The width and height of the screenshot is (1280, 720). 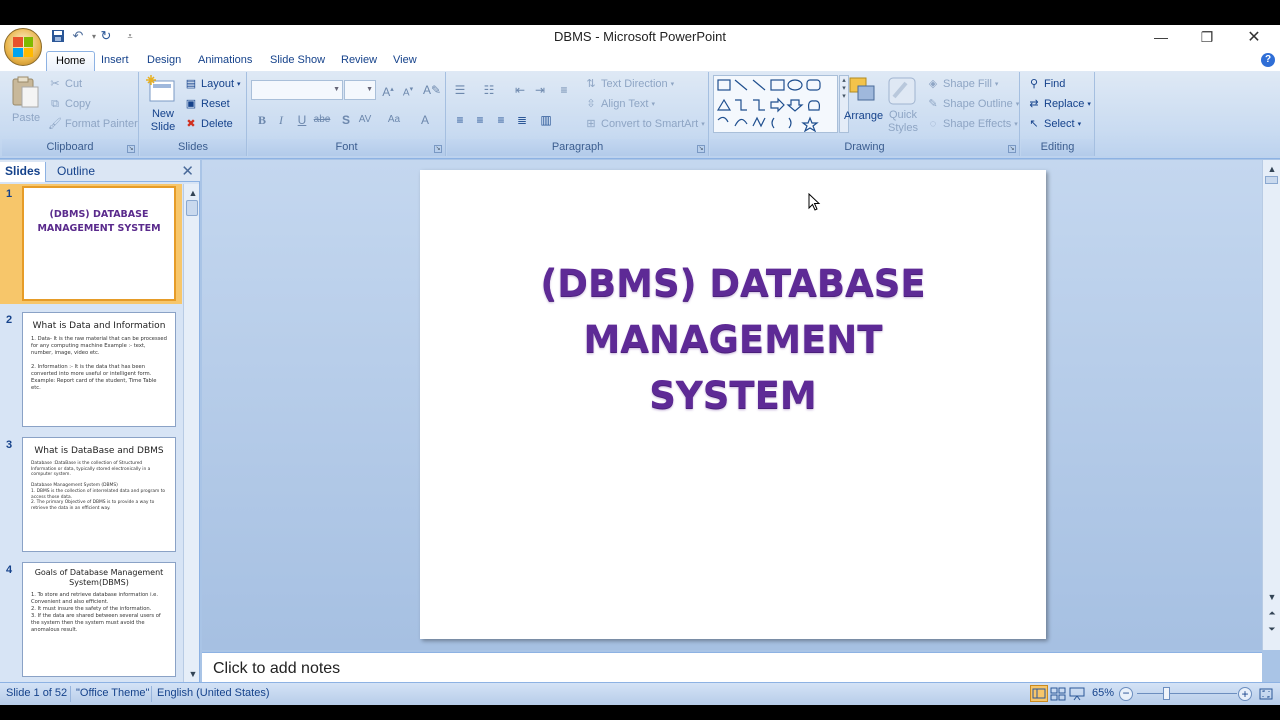 What do you see at coordinates (644, 124) in the screenshot?
I see `convert-smartart-button: ⊞ Convert to SmartArt ▾` at bounding box center [644, 124].